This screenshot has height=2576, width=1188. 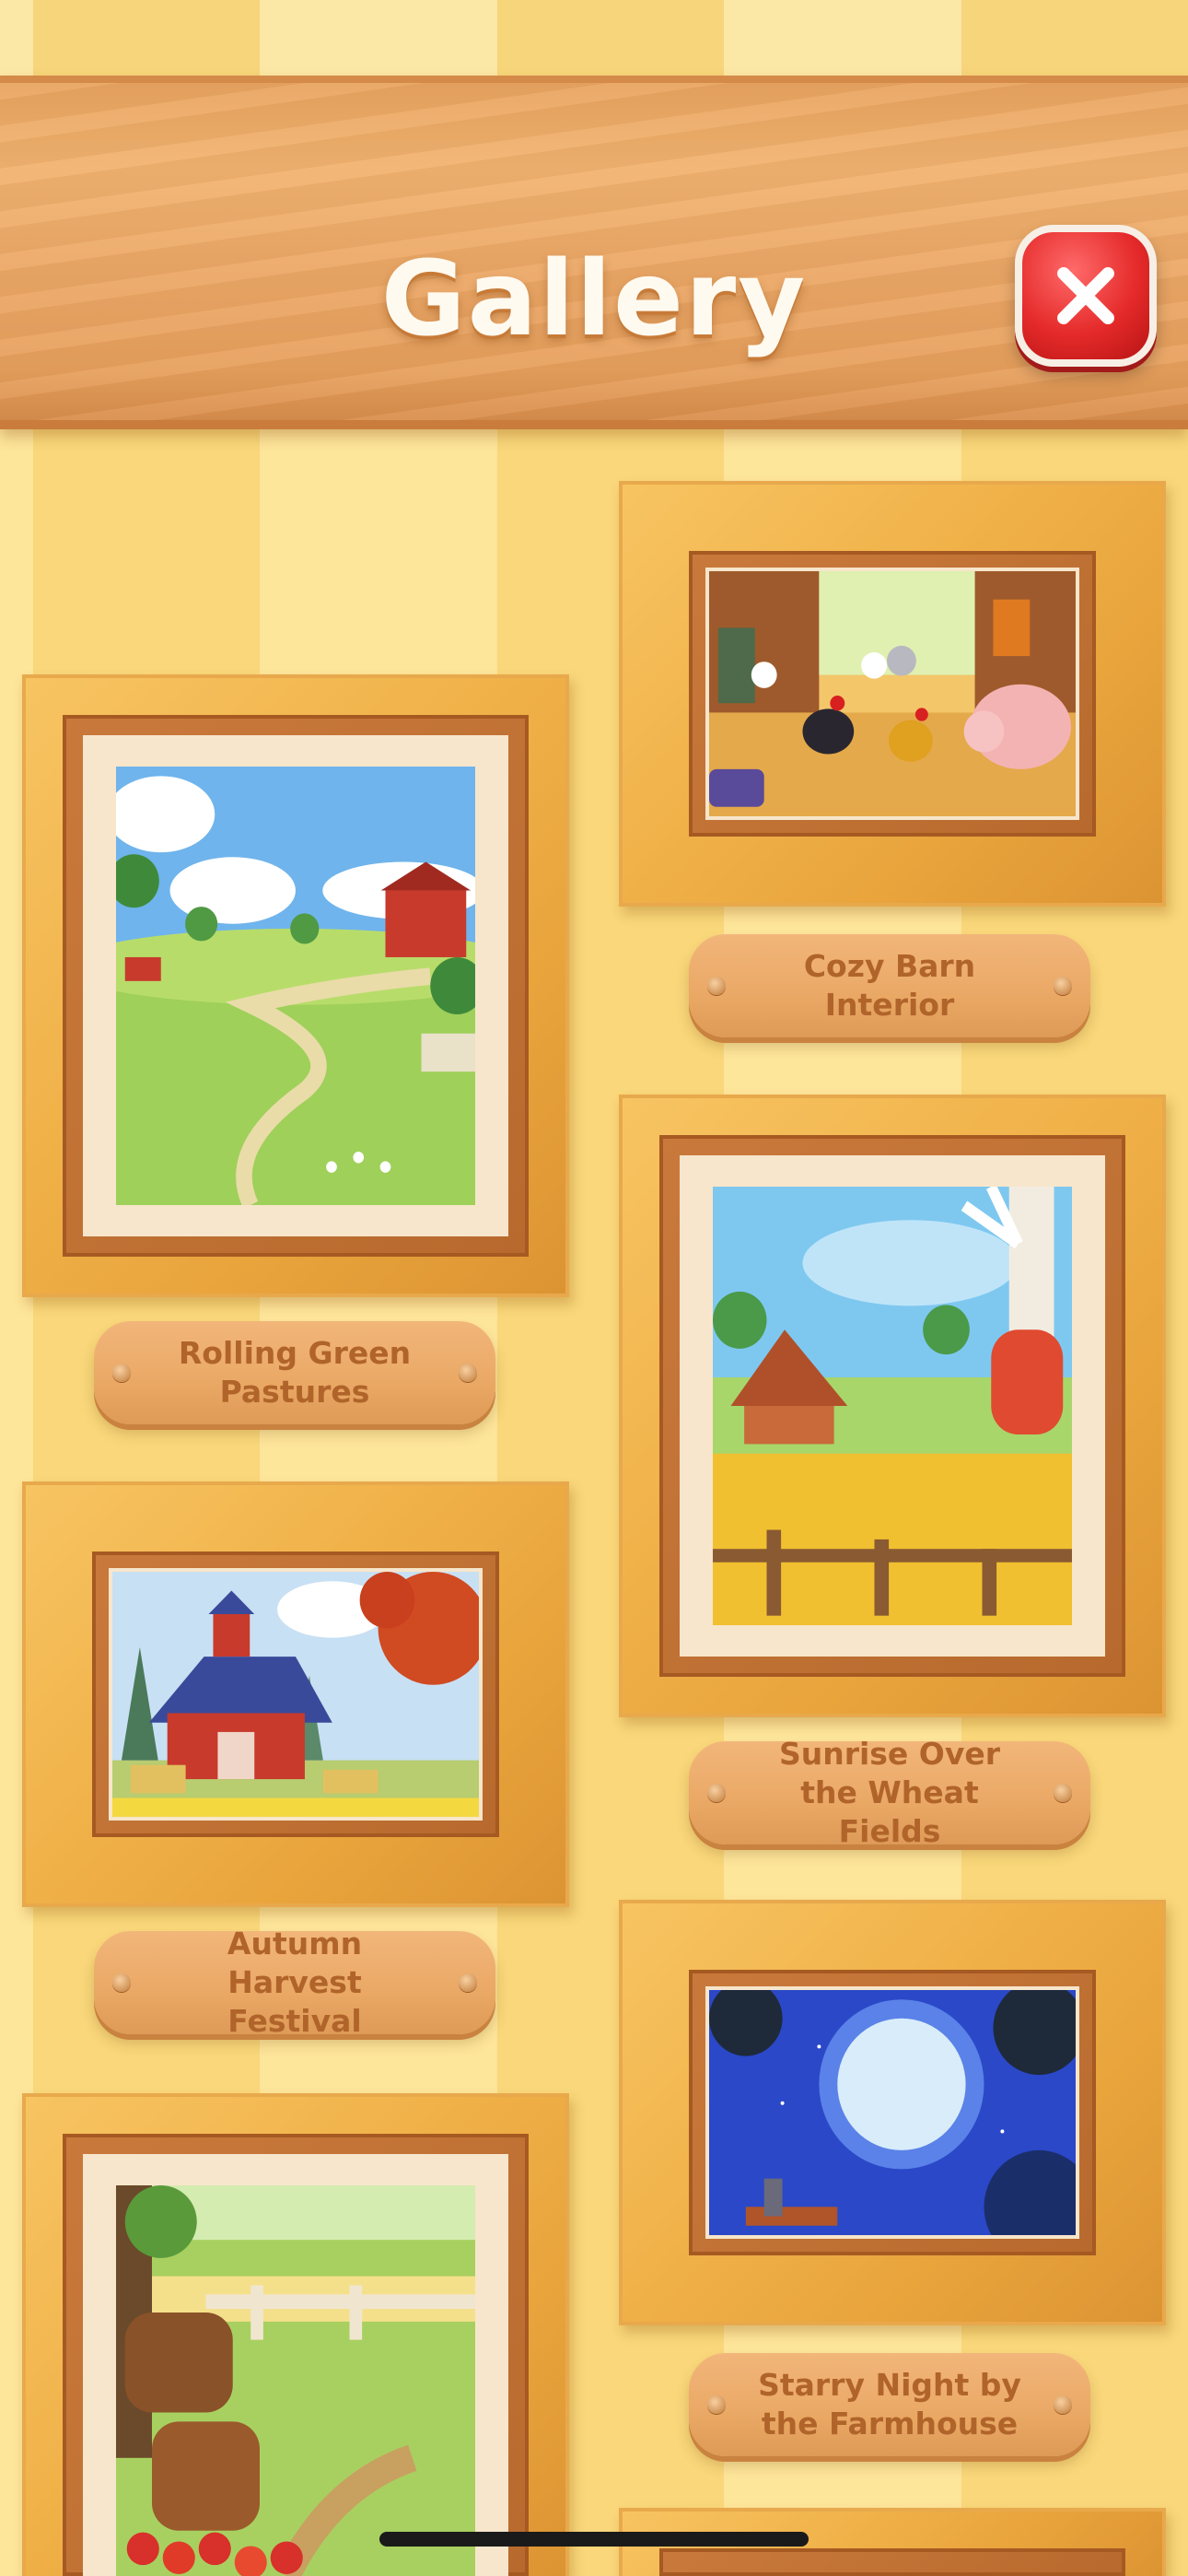 What do you see at coordinates (594, 299) in the screenshot?
I see `page-title: Gallery` at bounding box center [594, 299].